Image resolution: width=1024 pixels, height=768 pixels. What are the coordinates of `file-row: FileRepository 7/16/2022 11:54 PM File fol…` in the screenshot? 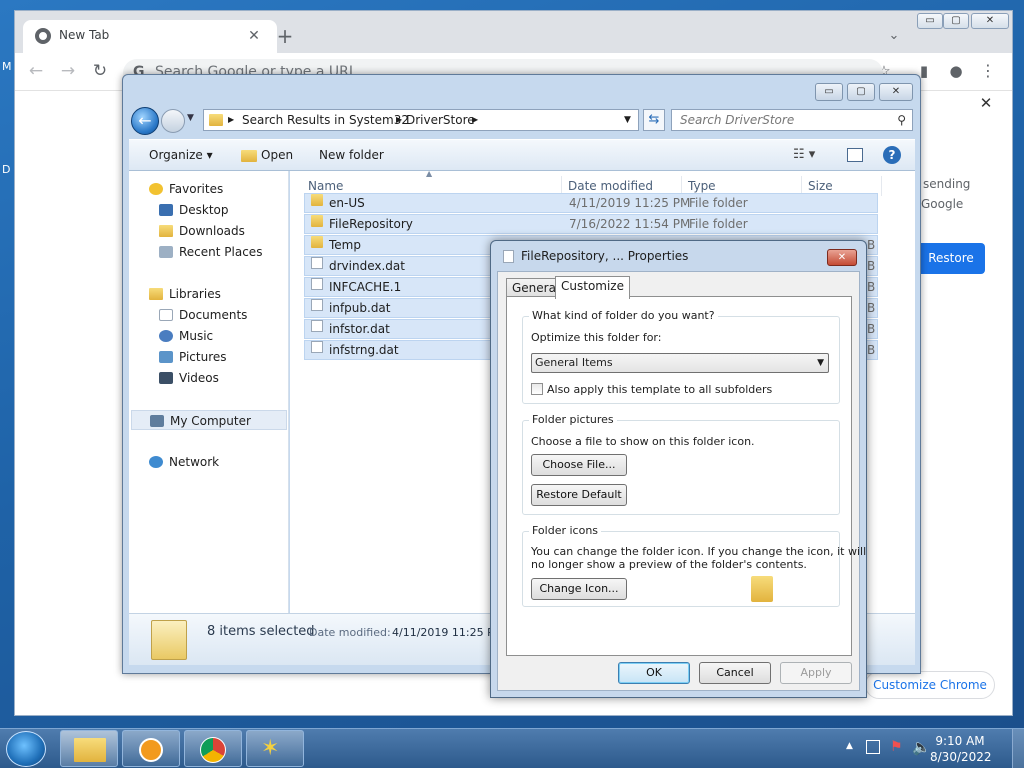 It's located at (591, 224).